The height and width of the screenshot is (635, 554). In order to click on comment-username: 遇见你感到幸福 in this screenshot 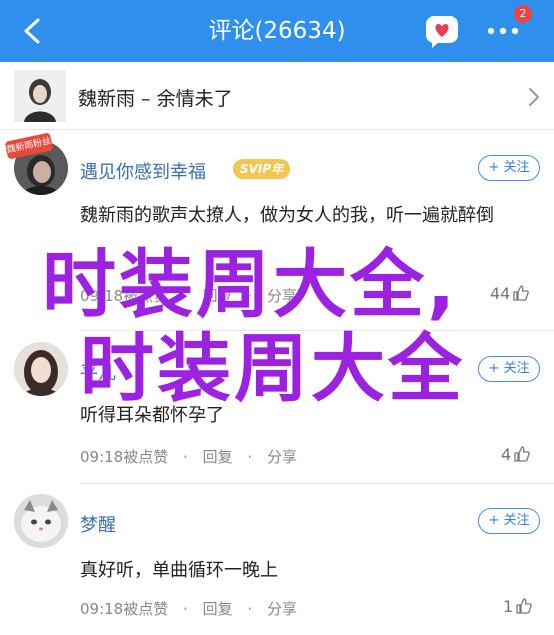, I will do `click(143, 171)`.